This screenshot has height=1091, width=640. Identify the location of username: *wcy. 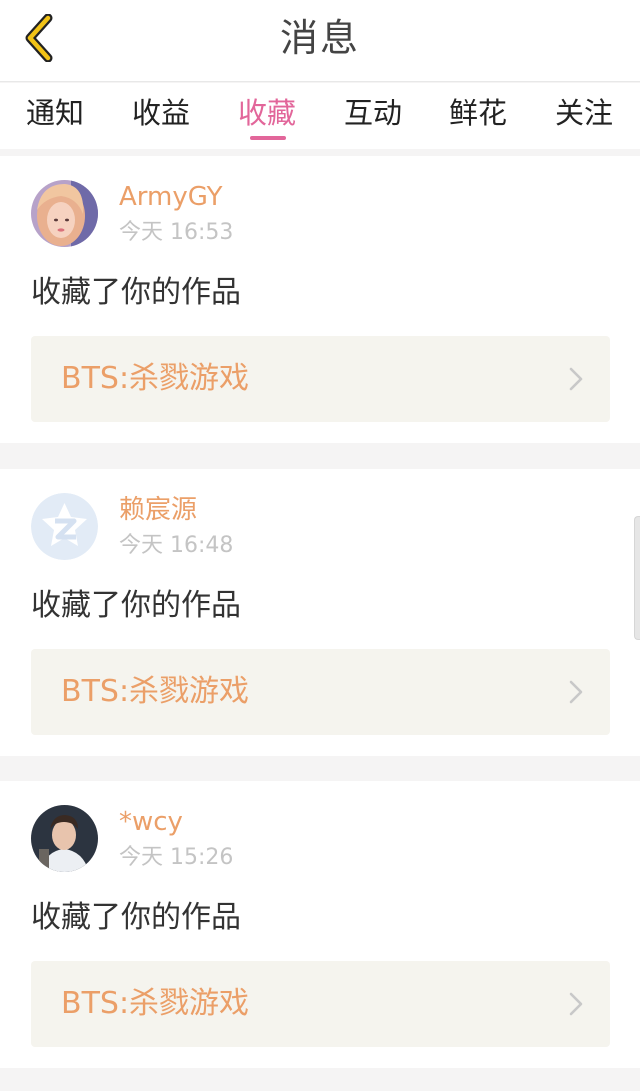
(151, 822).